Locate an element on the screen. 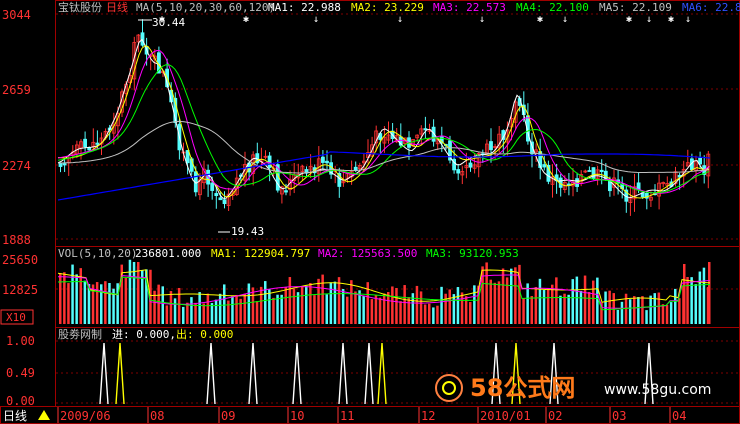 This screenshot has width=740, height=424. svg-text: 30.44 is located at coordinates (168, 22).